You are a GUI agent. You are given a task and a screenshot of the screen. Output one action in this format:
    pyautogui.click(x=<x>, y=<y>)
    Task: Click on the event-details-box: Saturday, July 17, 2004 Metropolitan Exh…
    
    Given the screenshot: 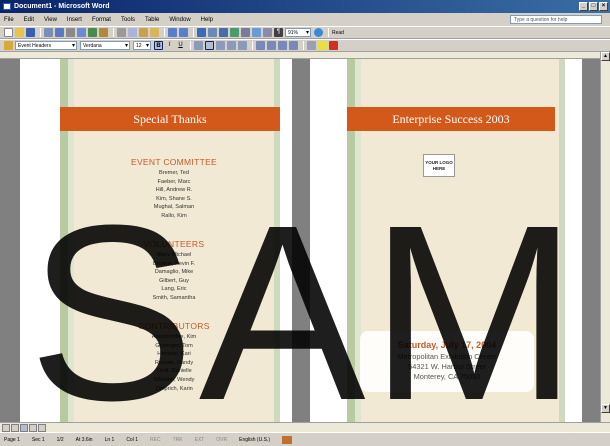 What is the action you would take?
    pyautogui.click(x=447, y=361)
    